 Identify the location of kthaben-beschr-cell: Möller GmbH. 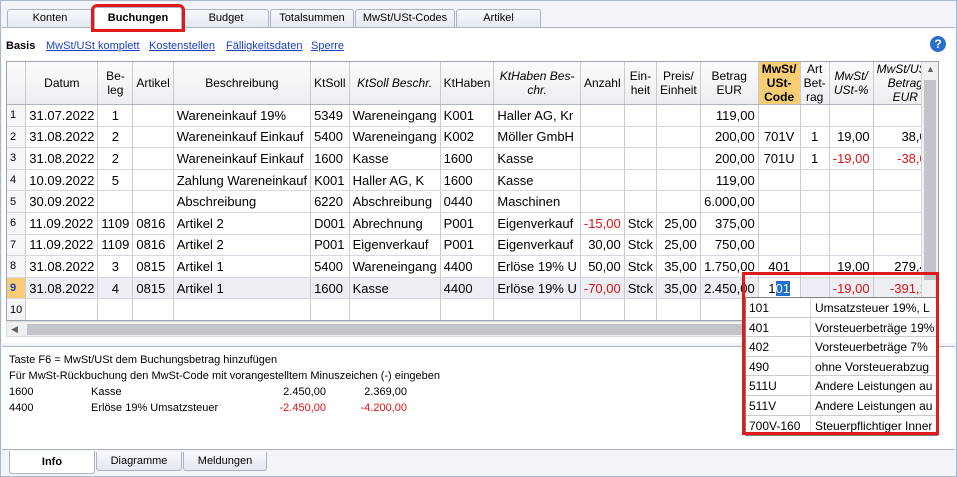
(537, 137).